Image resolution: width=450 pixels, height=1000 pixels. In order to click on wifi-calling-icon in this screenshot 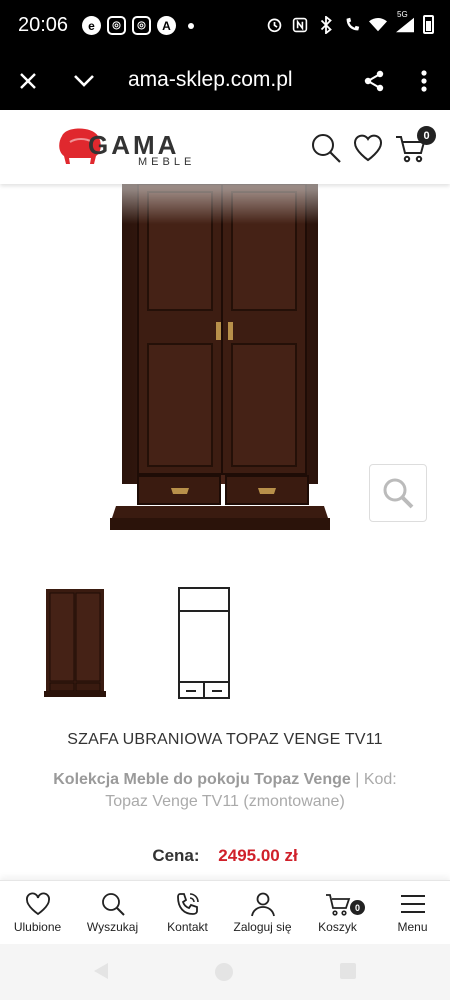, I will do `click(352, 25)`.